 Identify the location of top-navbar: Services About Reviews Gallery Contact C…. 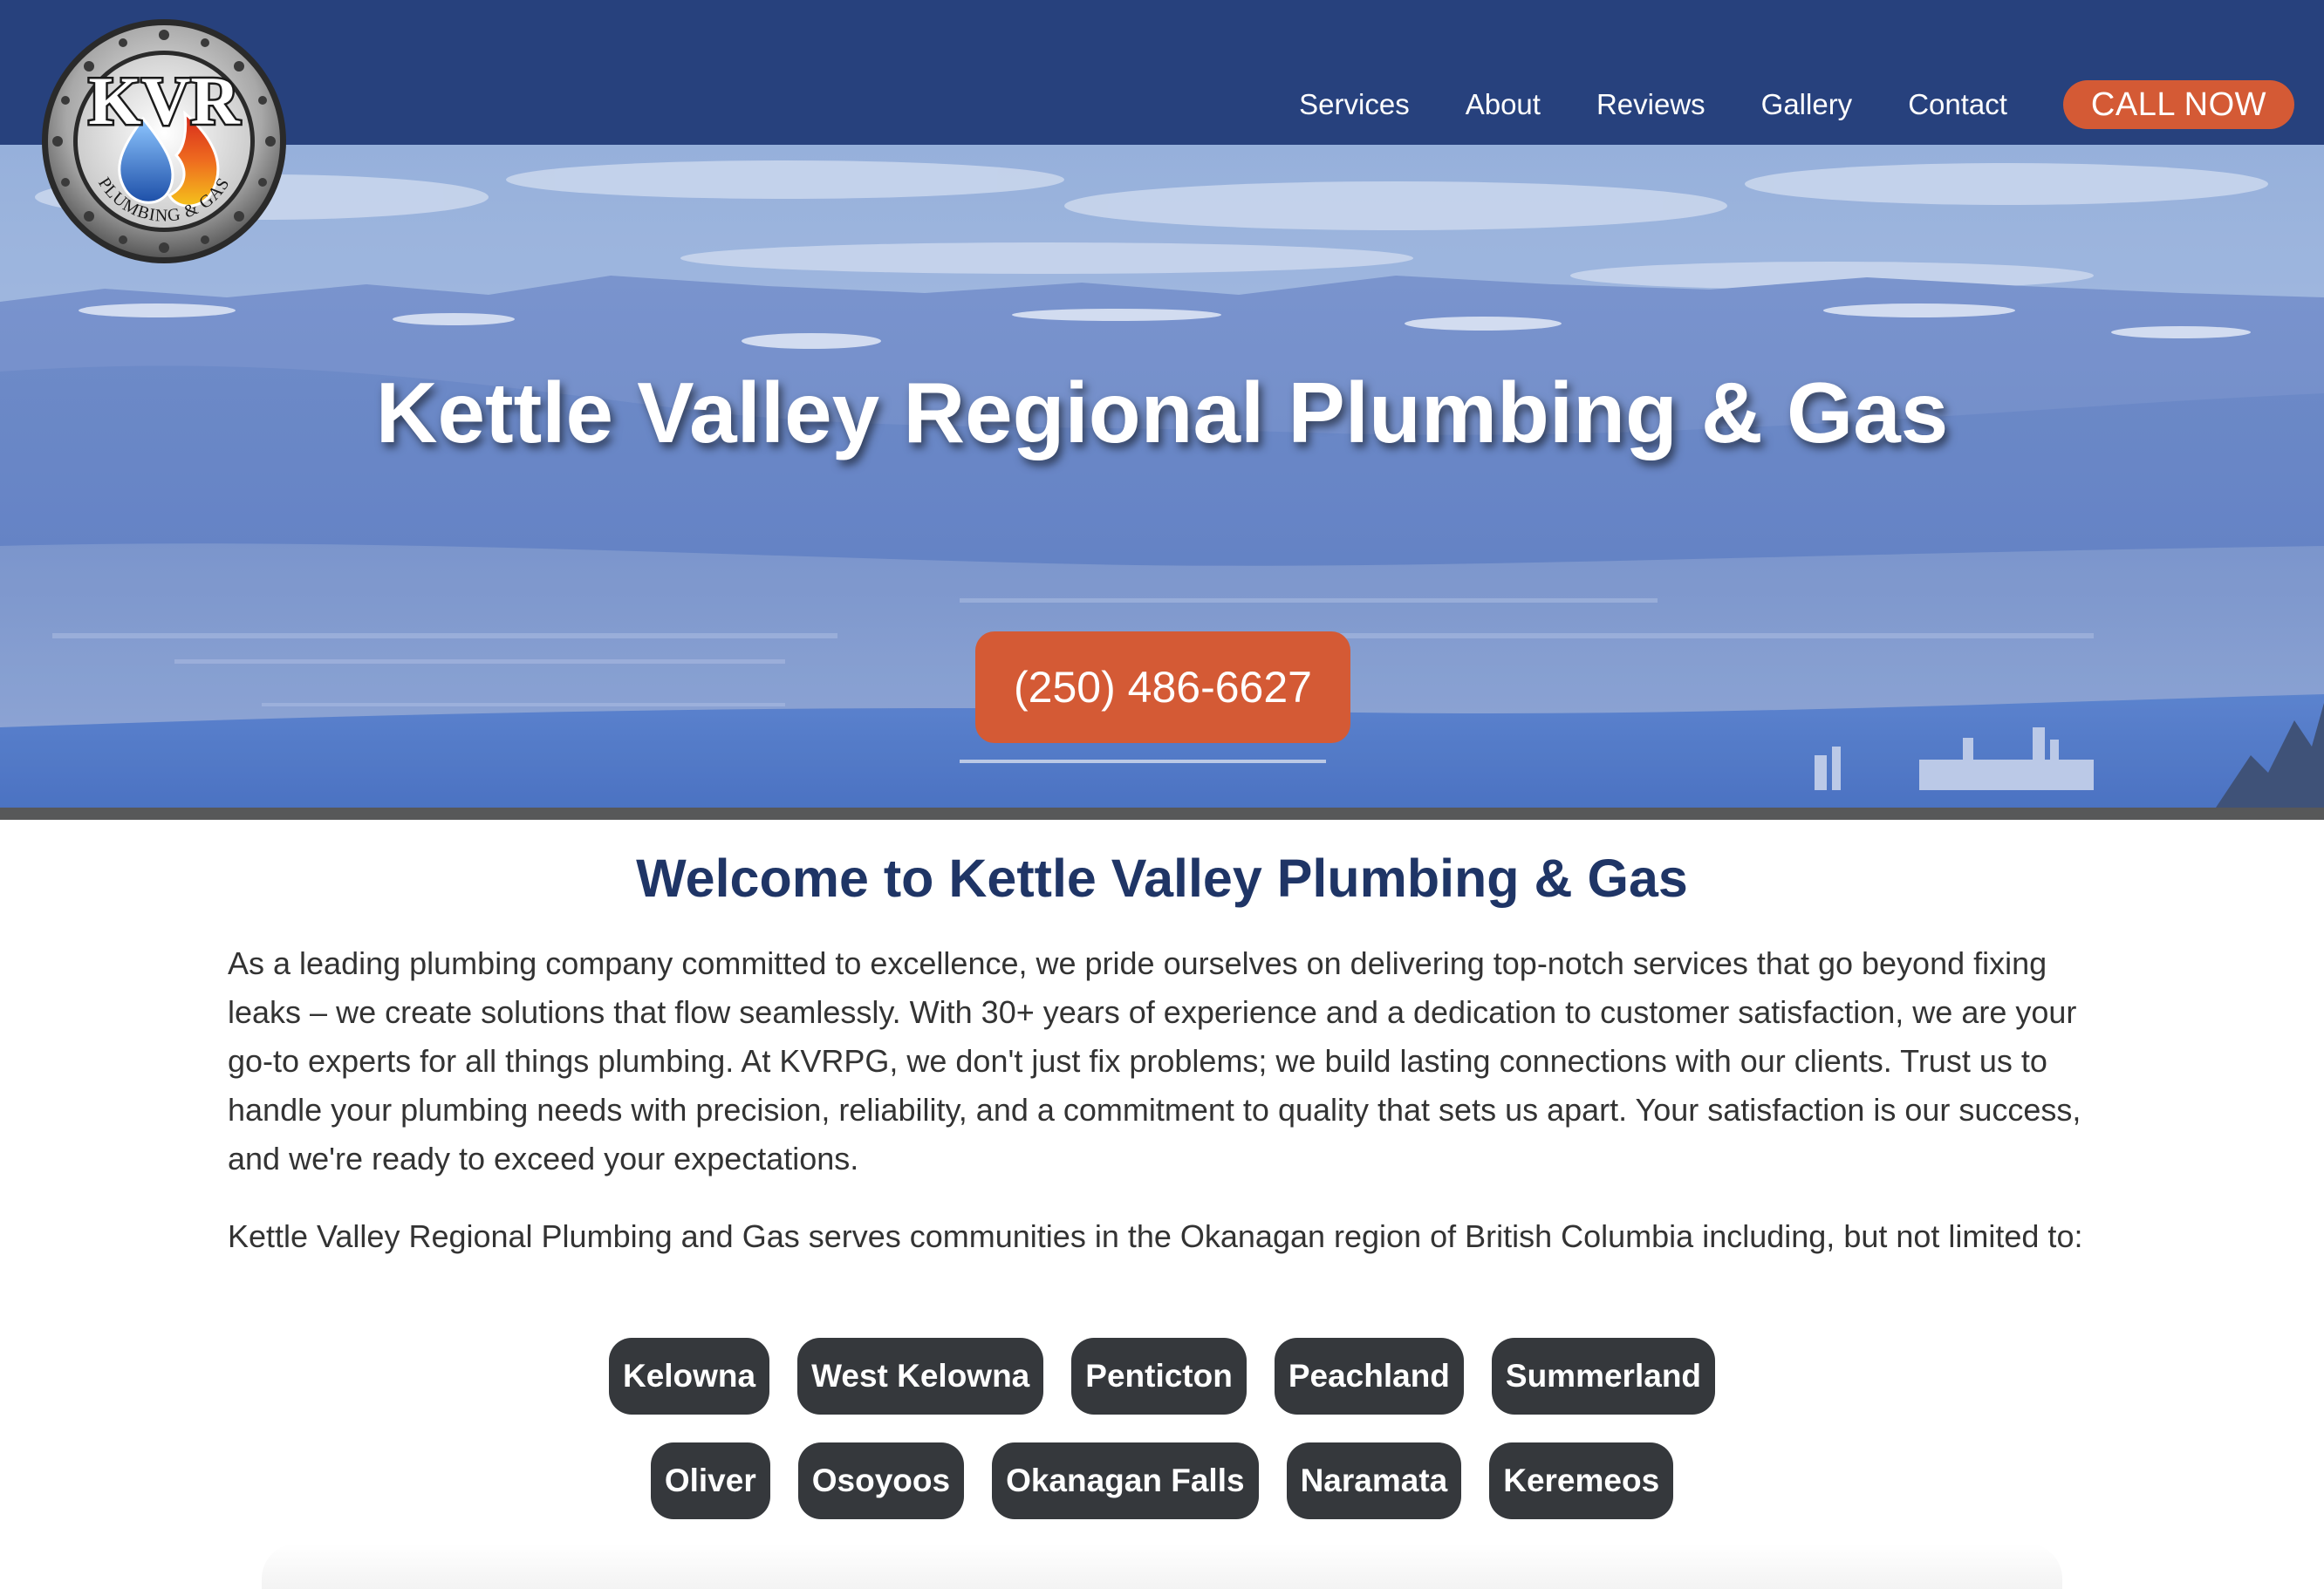
(1162, 72).